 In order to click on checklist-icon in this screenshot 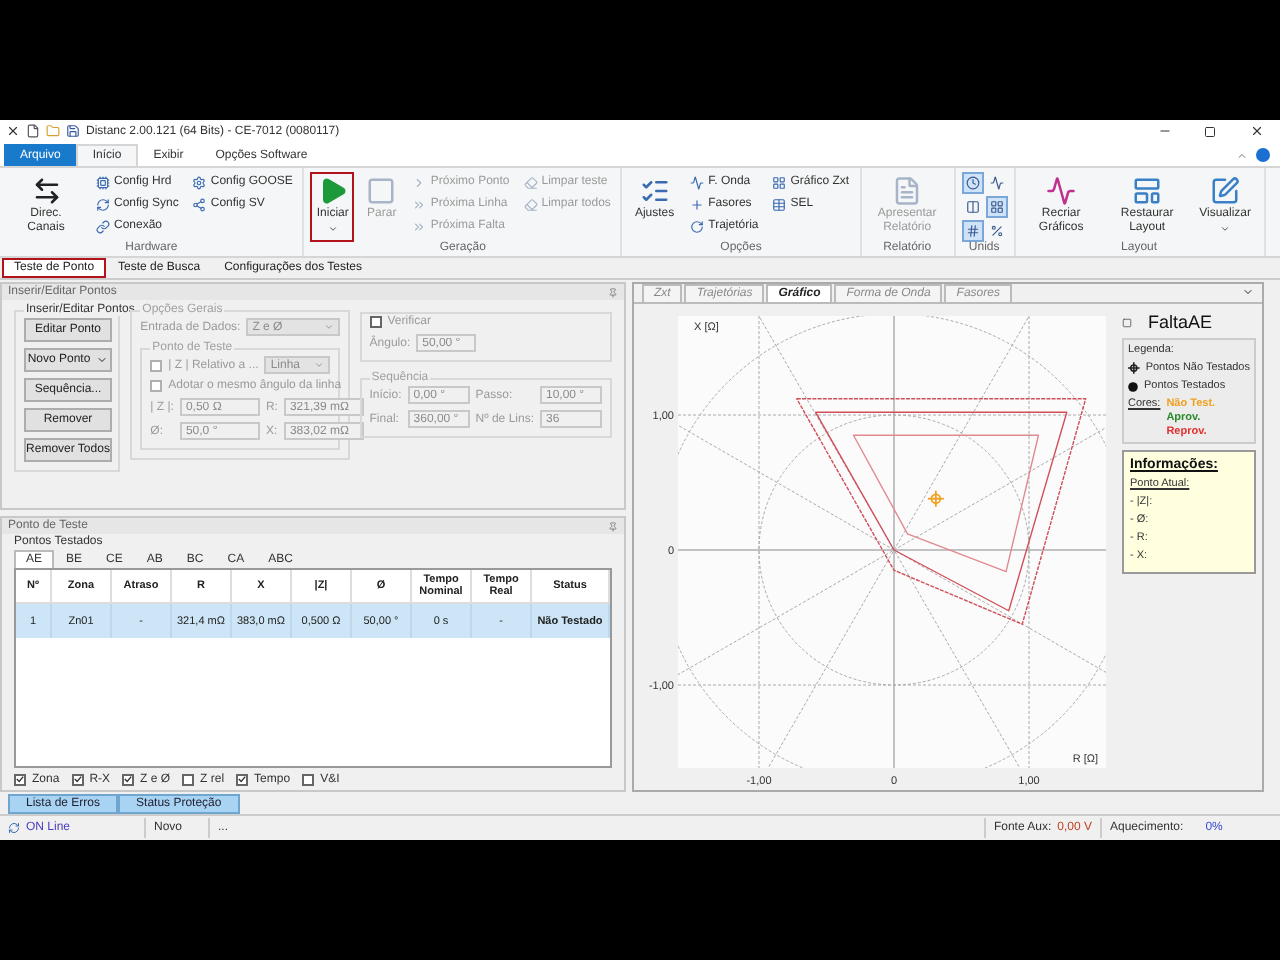, I will do `click(654, 191)`.